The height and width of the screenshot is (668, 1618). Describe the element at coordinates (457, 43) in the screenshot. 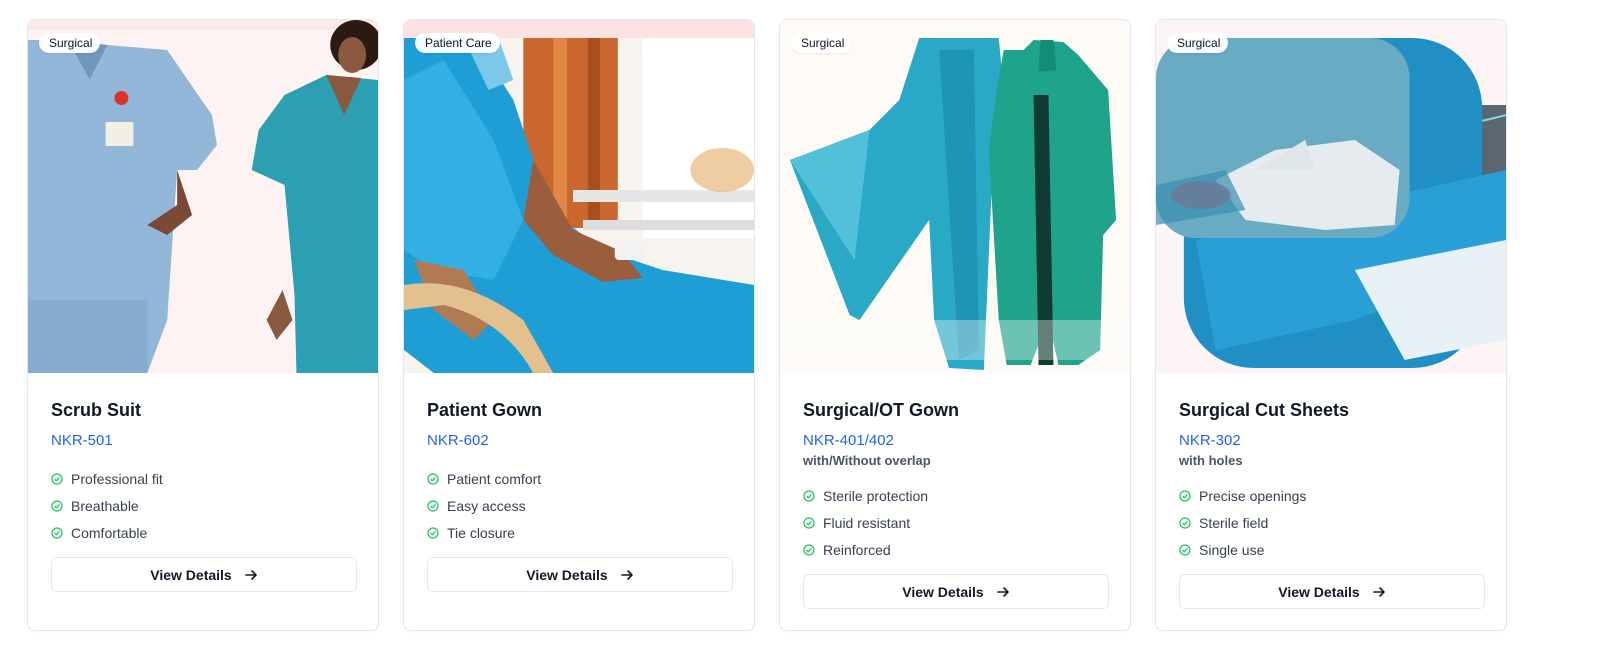

I see `category-badge: Patient Care` at that location.